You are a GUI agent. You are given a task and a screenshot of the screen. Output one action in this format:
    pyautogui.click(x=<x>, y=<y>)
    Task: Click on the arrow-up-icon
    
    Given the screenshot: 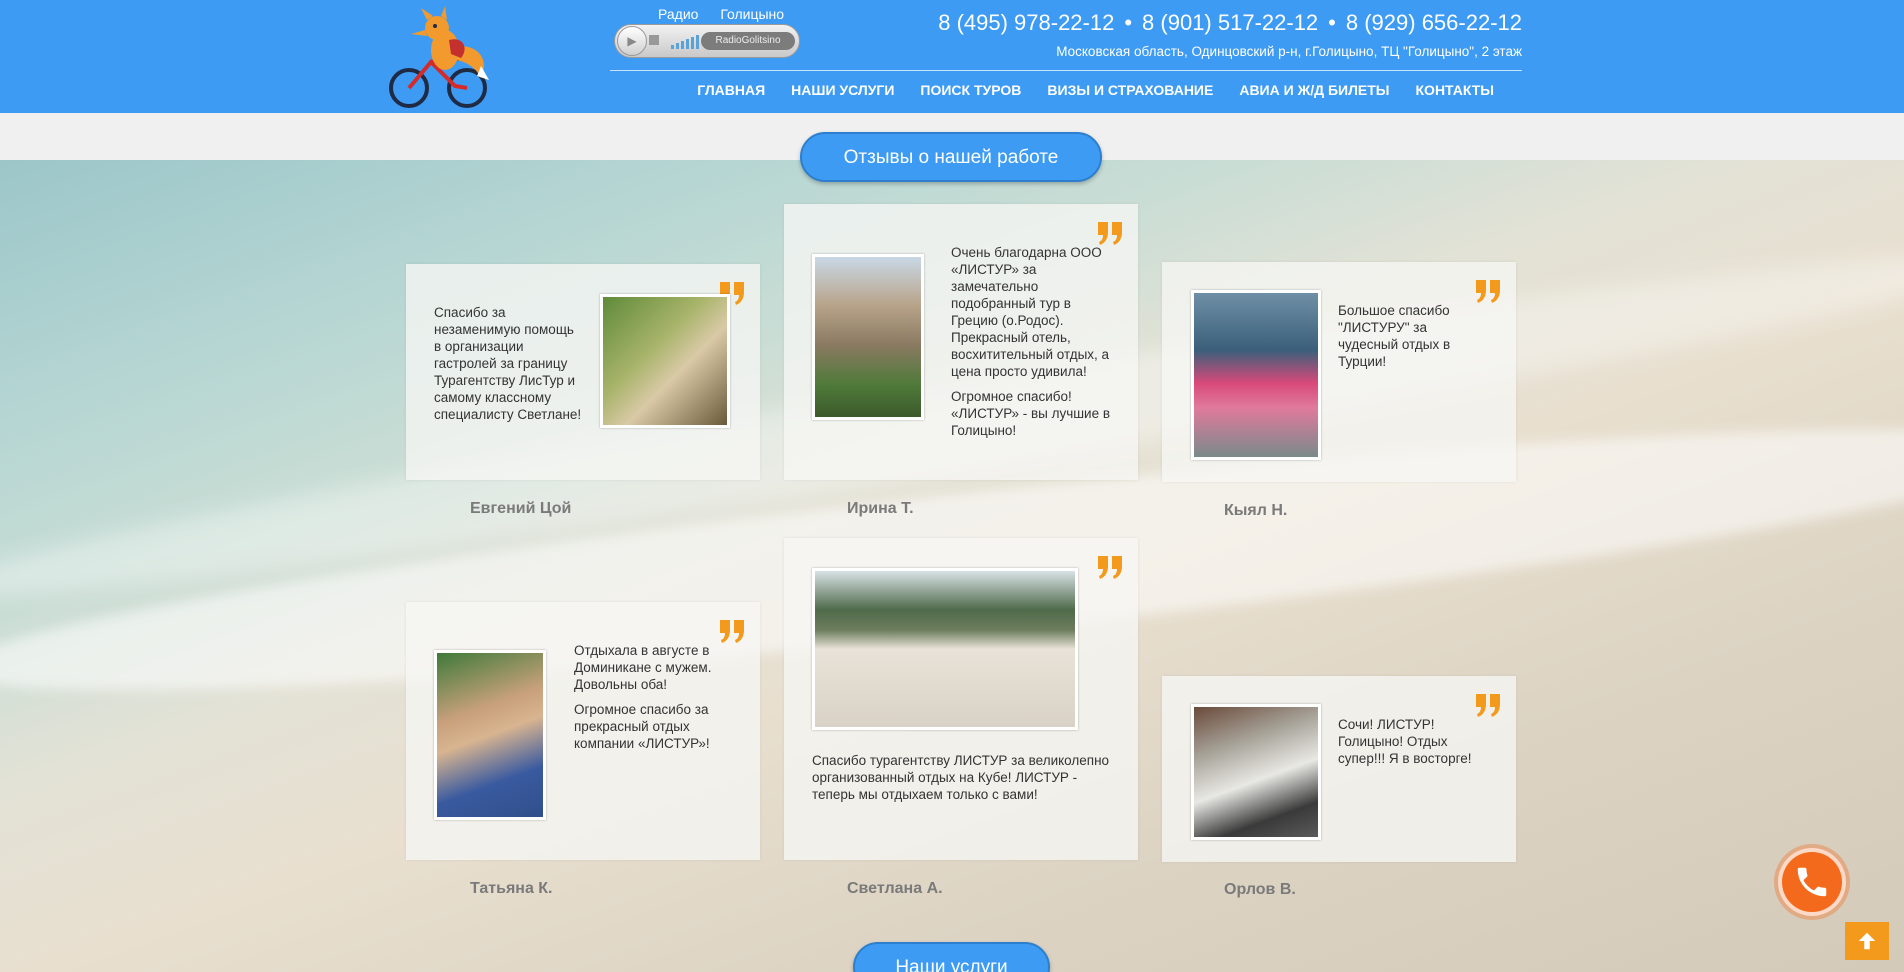 What is the action you would take?
    pyautogui.click(x=1867, y=941)
    